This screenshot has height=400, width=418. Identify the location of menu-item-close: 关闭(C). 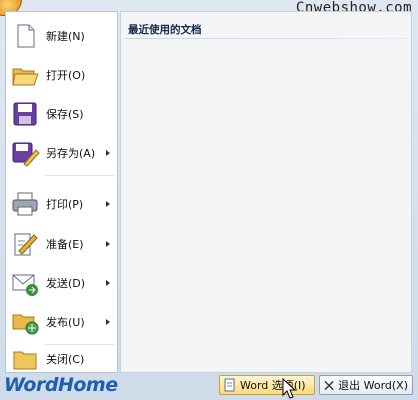
(61, 359).